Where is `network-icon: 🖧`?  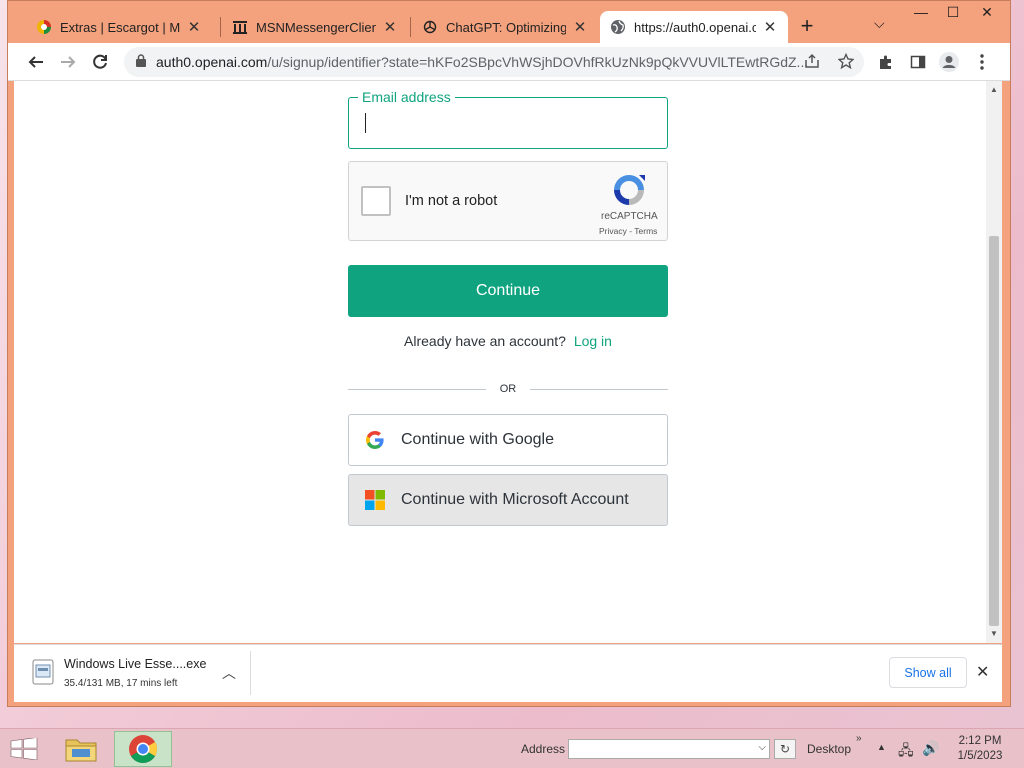 network-icon: 🖧 is located at coordinates (906, 752).